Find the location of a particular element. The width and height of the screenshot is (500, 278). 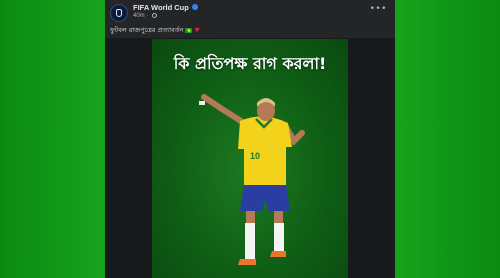

image-headline: কি প্রতিপক্ষ রাগ করলা! is located at coordinates (250, 63).